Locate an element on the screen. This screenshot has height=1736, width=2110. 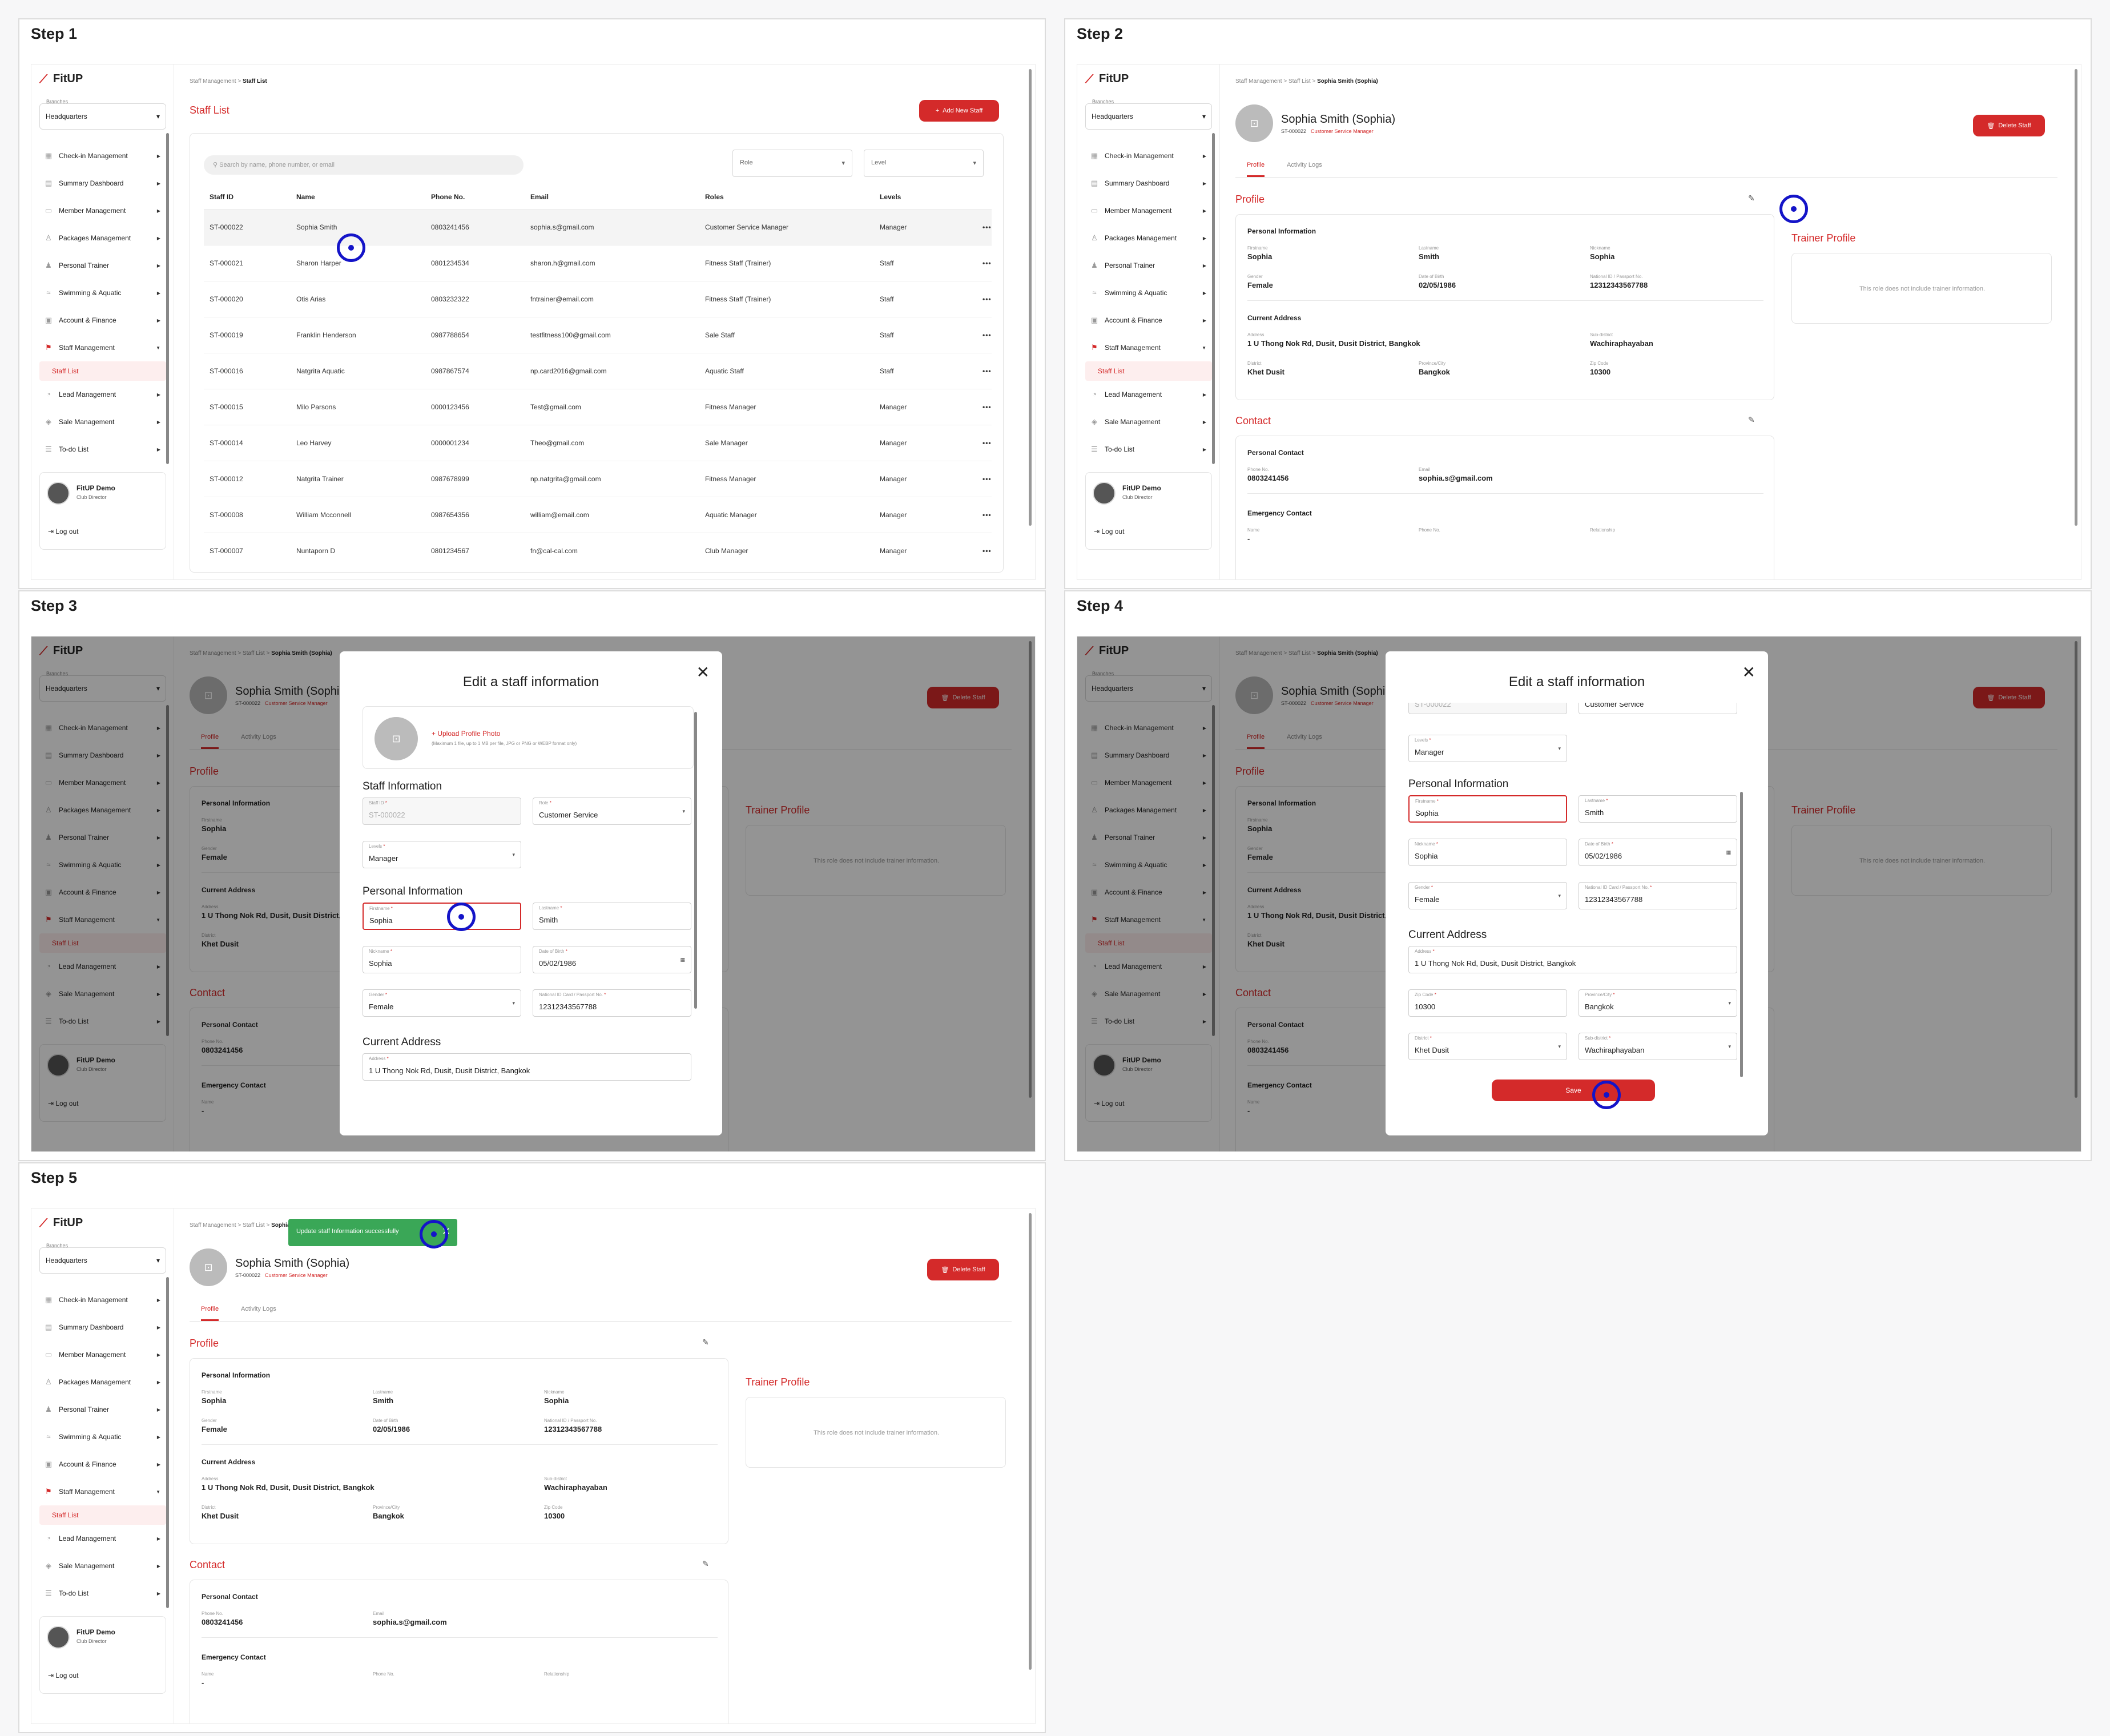
role-select: Customer Service ▾ is located at coordinates (1658, 708).